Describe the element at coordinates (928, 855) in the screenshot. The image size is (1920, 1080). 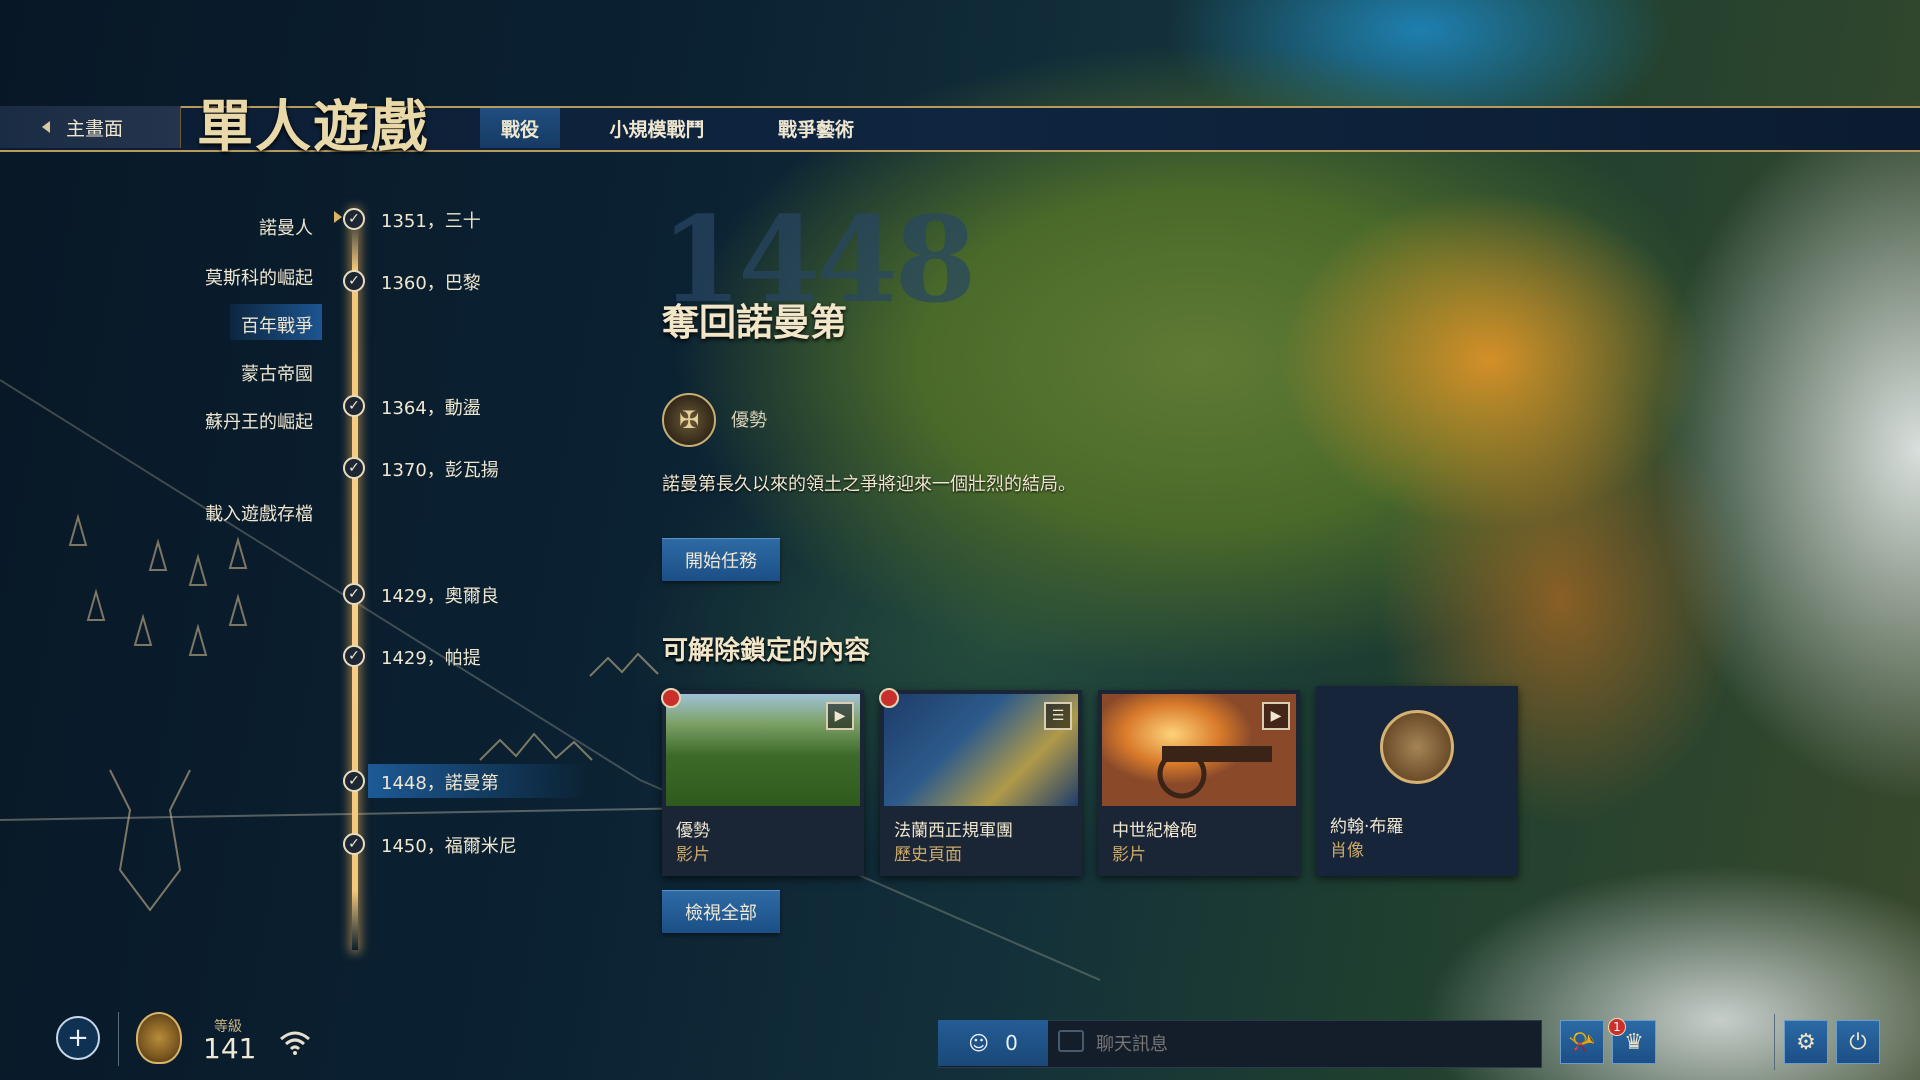
I see `card-type: 歷史頁面` at that location.